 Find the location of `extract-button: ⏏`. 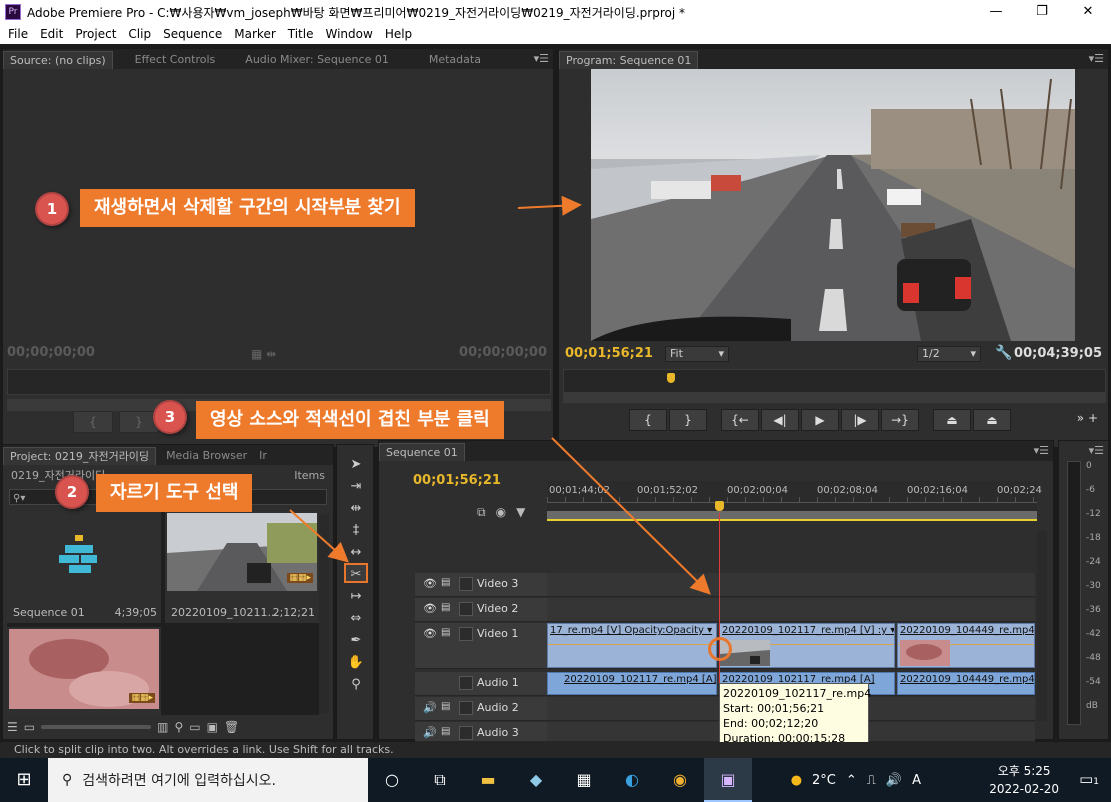

extract-button: ⏏ is located at coordinates (992, 420).